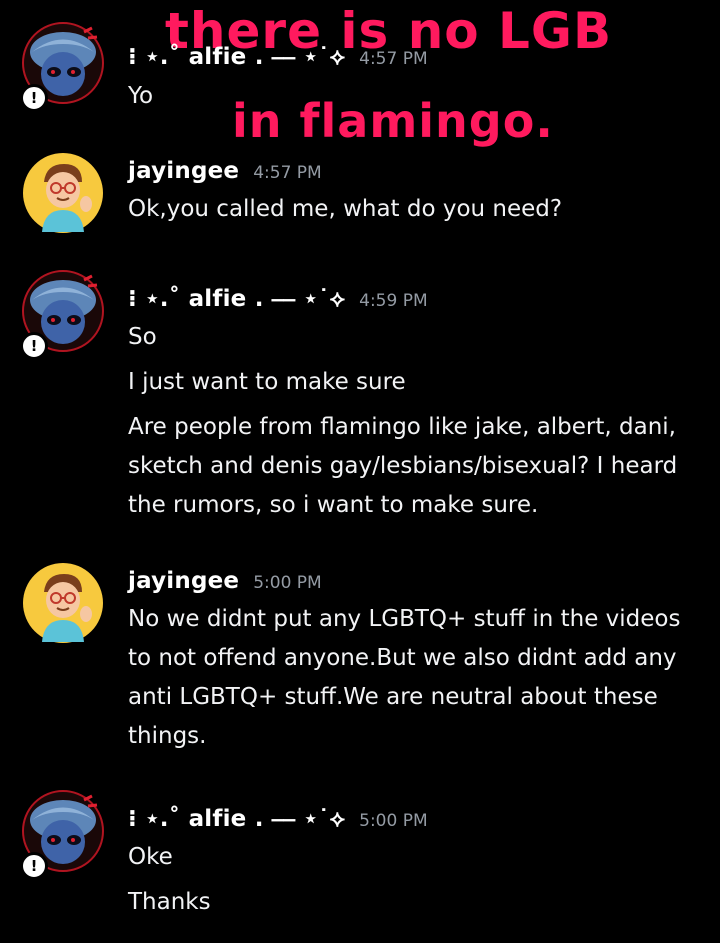 The height and width of the screenshot is (943, 720). I want to click on message-text: Thanks, so click(169, 902).